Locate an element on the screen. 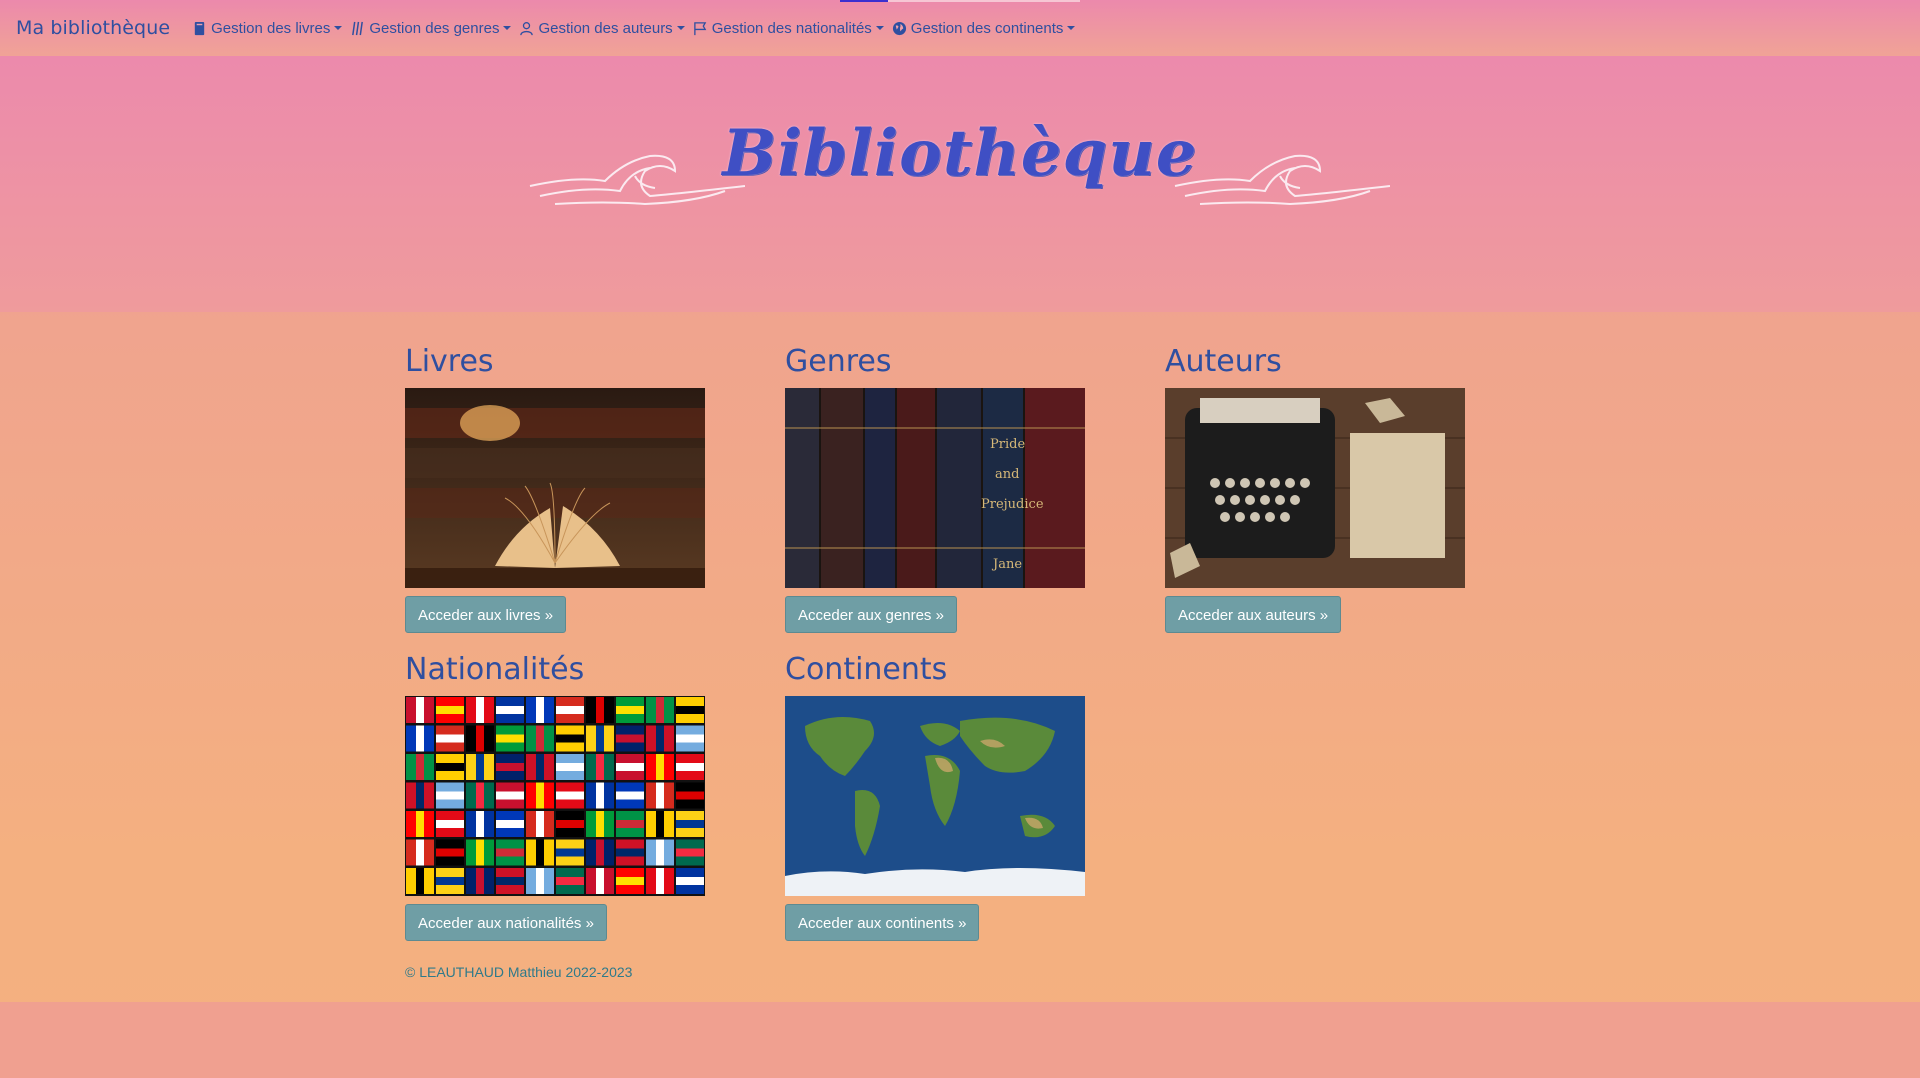 This screenshot has width=1920, height=1078. nav-item-auteurs-label: Gestion des auteurs is located at coordinates (605, 28).